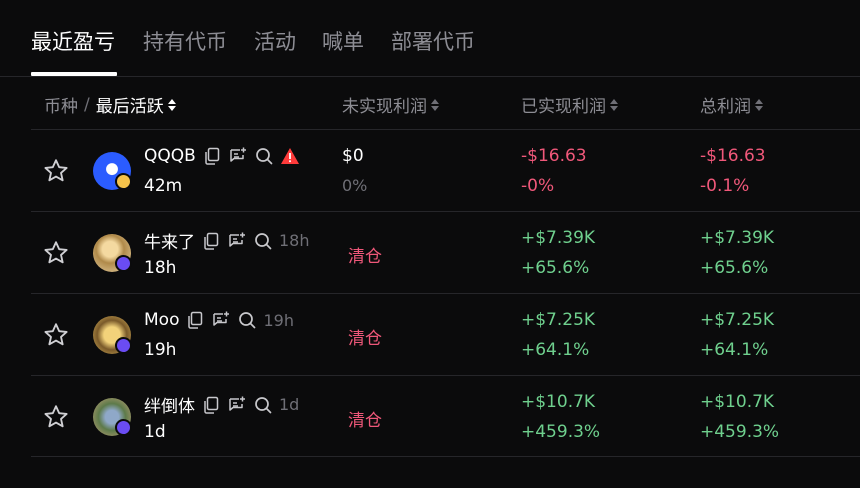  I want to click on realized-percent: -0%, so click(538, 186).